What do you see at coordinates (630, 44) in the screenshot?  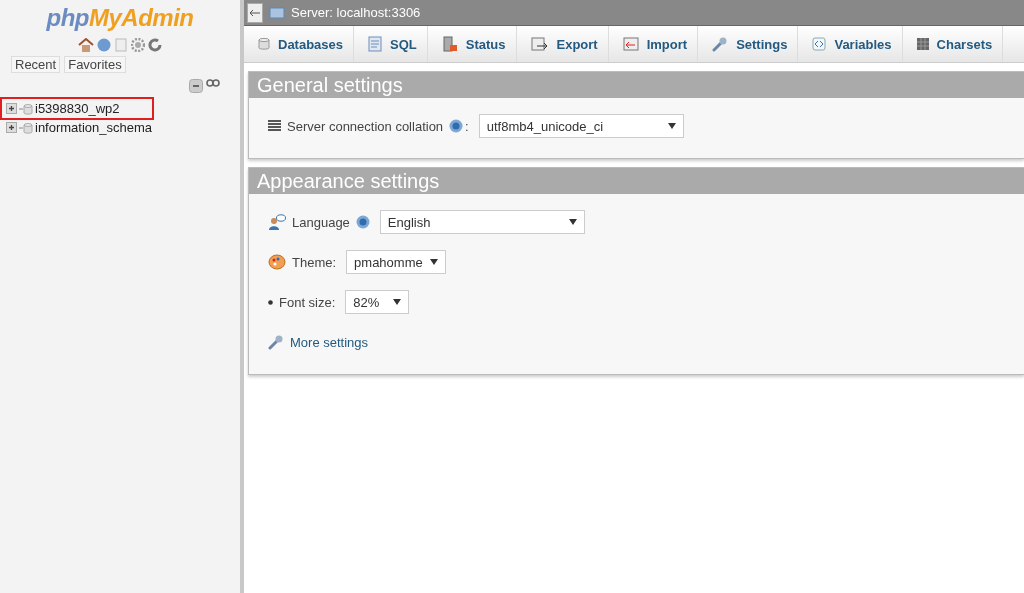 I see `import-icon` at bounding box center [630, 44].